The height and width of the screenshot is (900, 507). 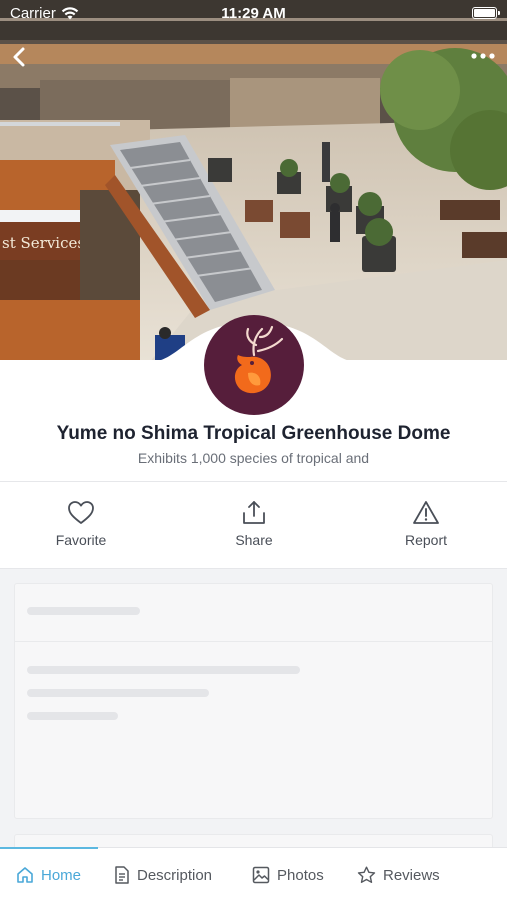 I want to click on place-subtitle: Exhibits 1,000 species of tropical and, so click(x=253, y=458).